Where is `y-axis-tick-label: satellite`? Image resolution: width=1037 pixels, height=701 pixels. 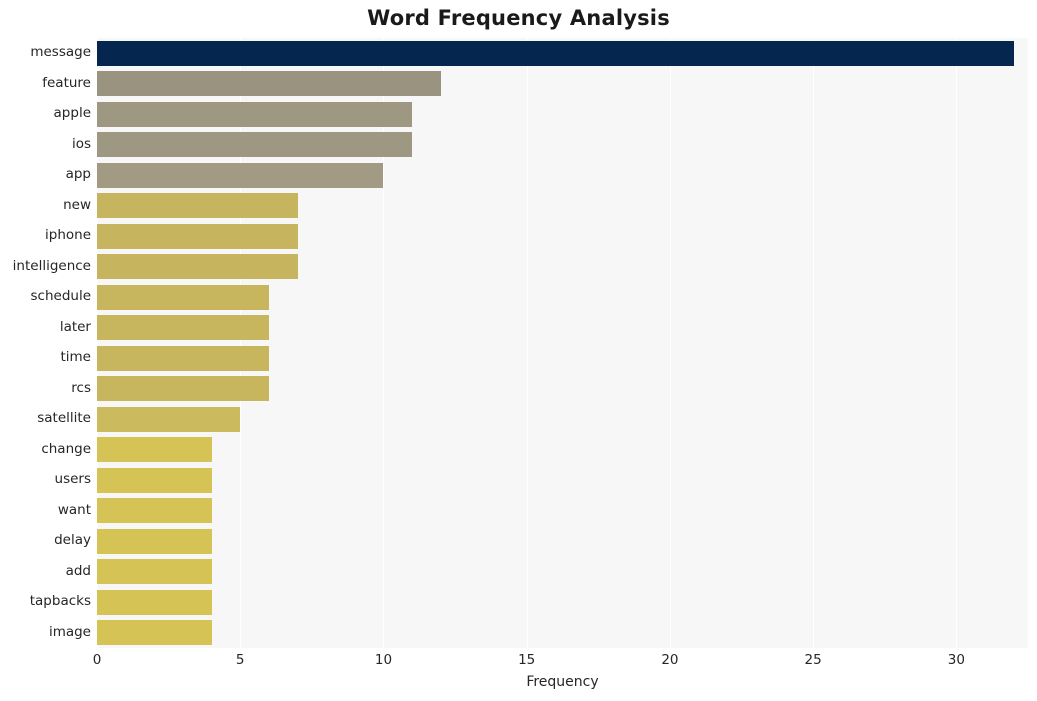 y-axis-tick-label: satellite is located at coordinates (64, 418).